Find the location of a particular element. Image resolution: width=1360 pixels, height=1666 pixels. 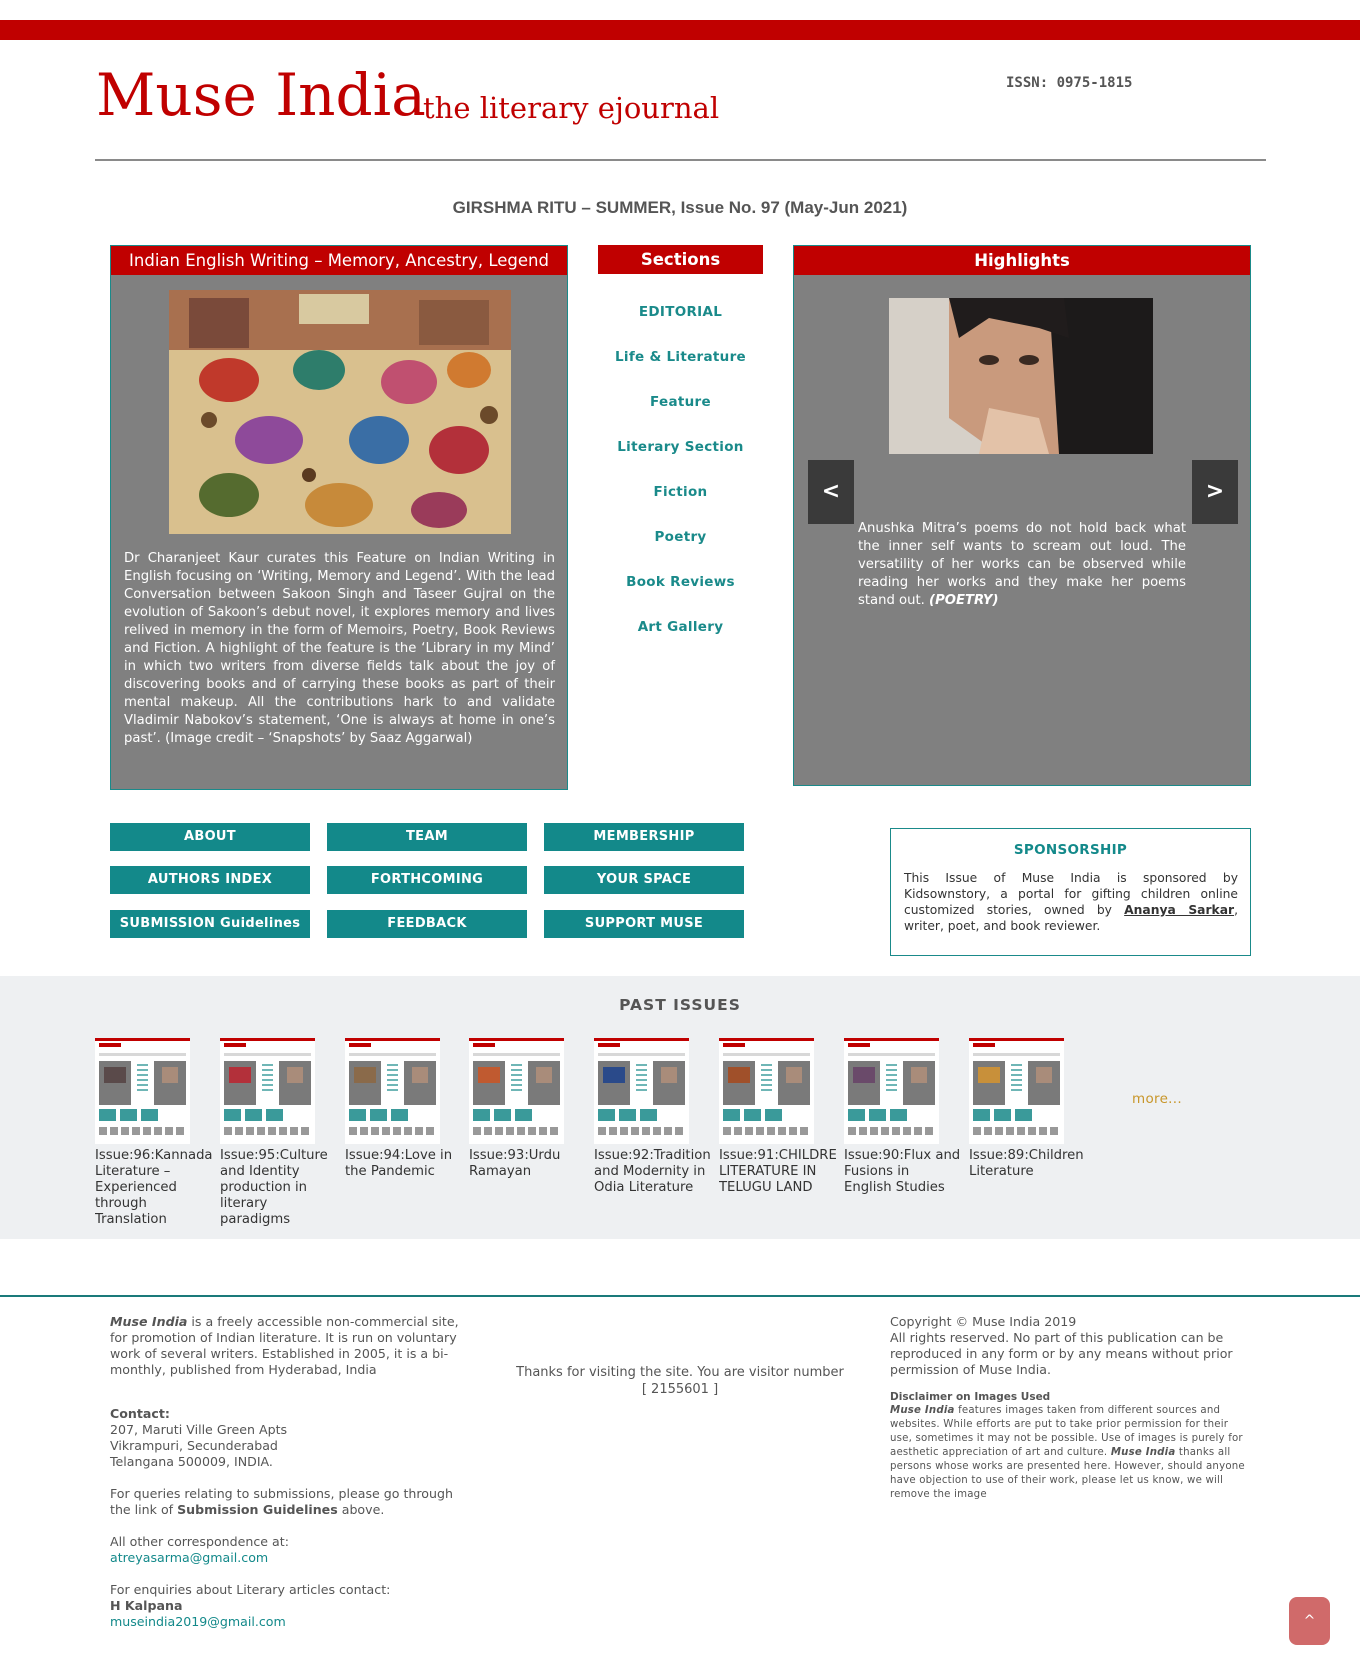

section-link-literary-section: Literary Section is located at coordinates (680, 447).